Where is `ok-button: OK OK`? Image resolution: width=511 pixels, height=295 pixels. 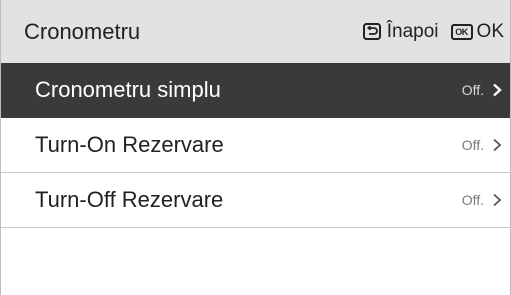
ok-button: OK OK is located at coordinates (477, 31).